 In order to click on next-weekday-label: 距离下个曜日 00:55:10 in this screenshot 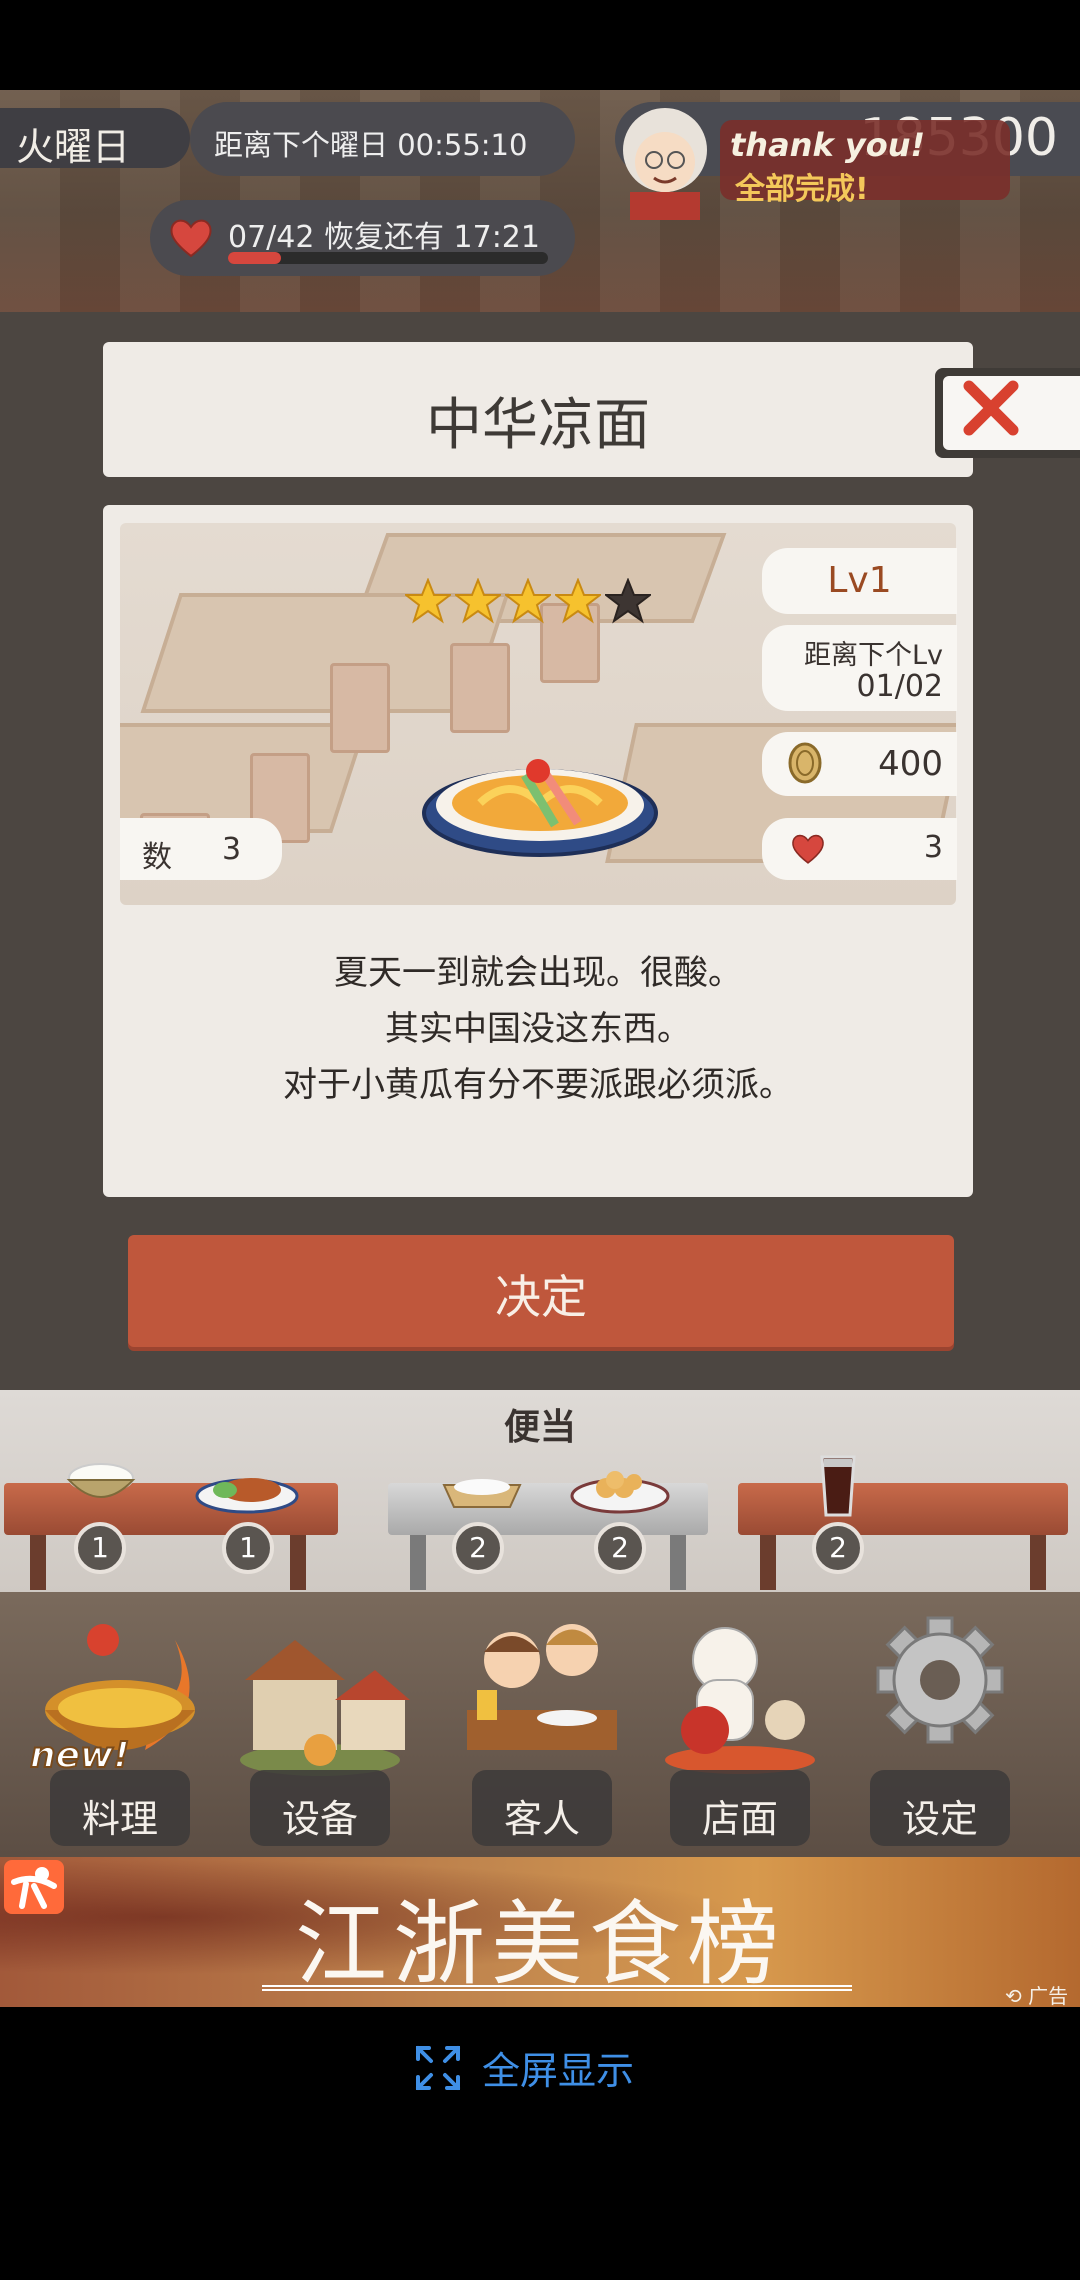, I will do `click(371, 145)`.